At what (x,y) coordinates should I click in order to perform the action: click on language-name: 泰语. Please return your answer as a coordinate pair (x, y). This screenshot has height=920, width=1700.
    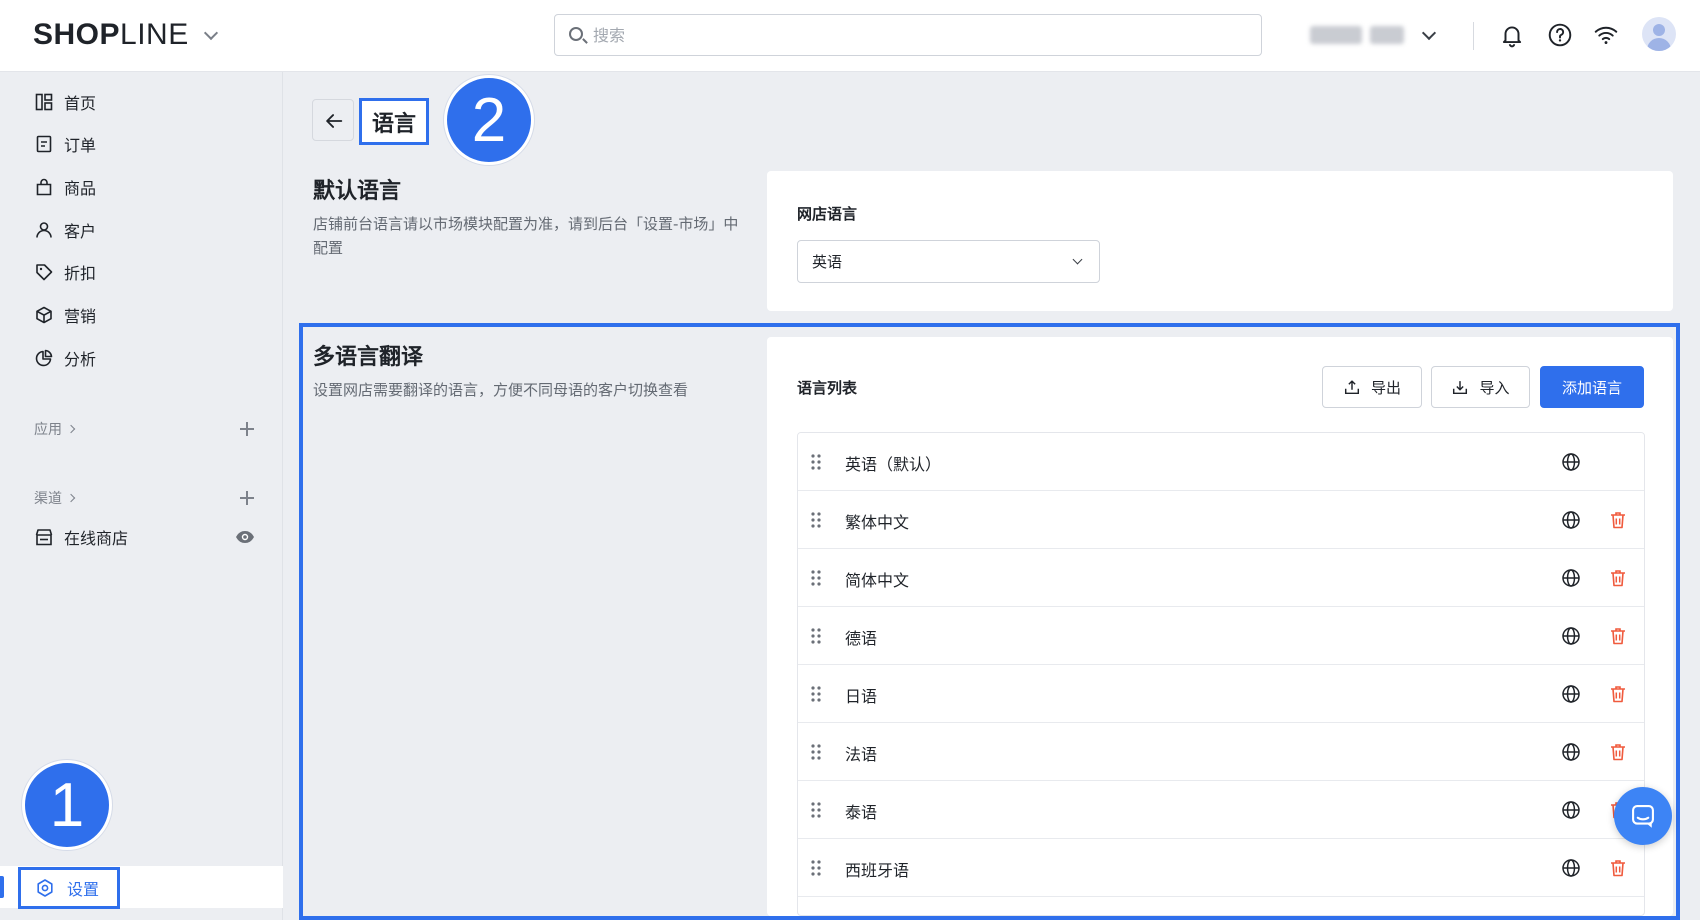
    Looking at the image, I should click on (861, 812).